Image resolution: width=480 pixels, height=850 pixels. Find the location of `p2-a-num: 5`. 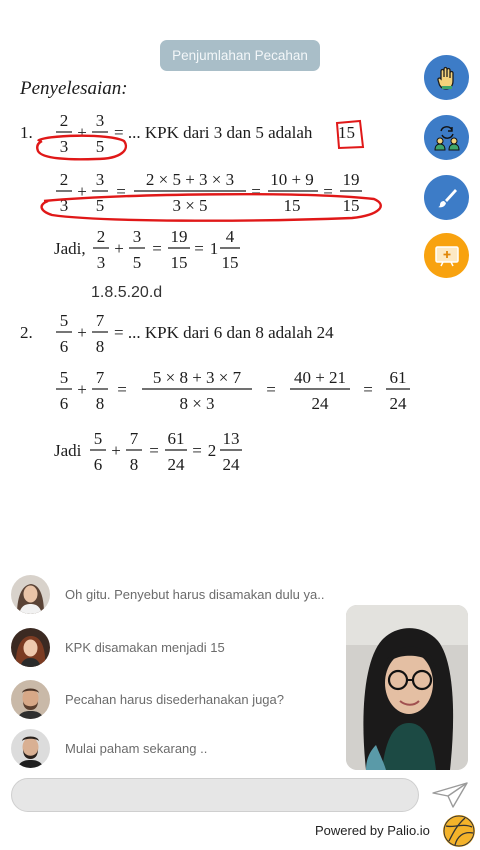

p2-a-num: 5 is located at coordinates (64, 320).